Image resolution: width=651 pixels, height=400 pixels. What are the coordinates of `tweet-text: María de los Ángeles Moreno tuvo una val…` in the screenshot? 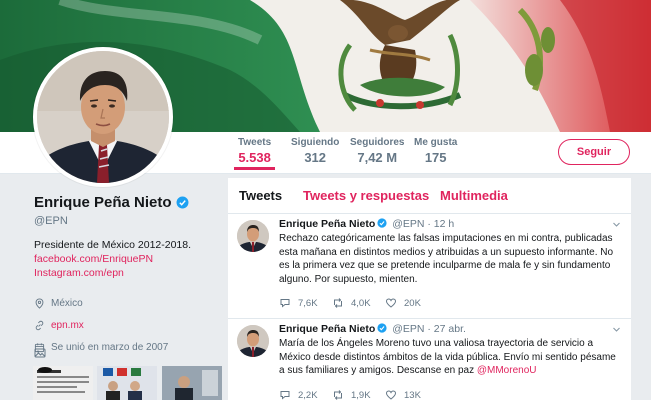 It's located at (451, 357).